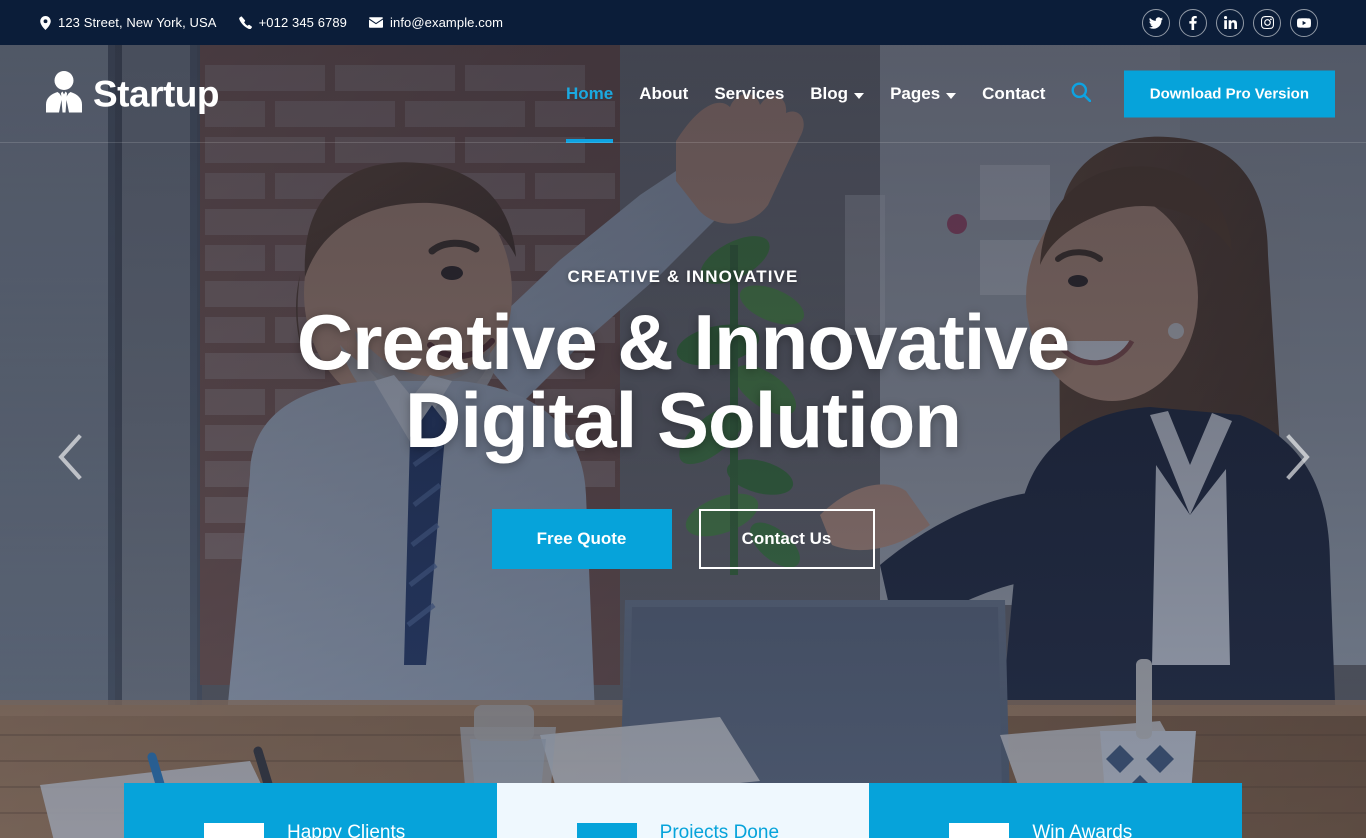 This screenshot has height=838, width=1366. I want to click on social-link-youtube, so click(1304, 22).